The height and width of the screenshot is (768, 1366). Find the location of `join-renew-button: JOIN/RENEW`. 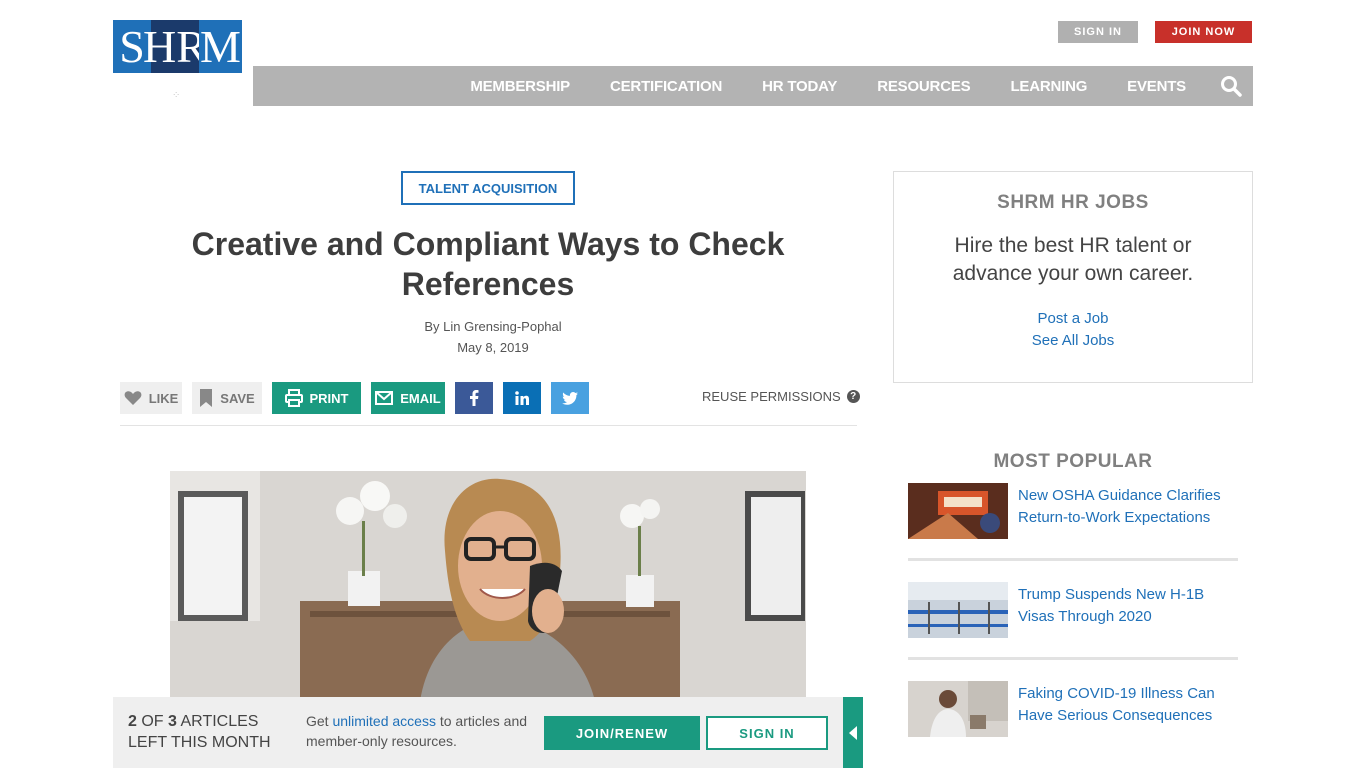

join-renew-button: JOIN/RENEW is located at coordinates (622, 733).